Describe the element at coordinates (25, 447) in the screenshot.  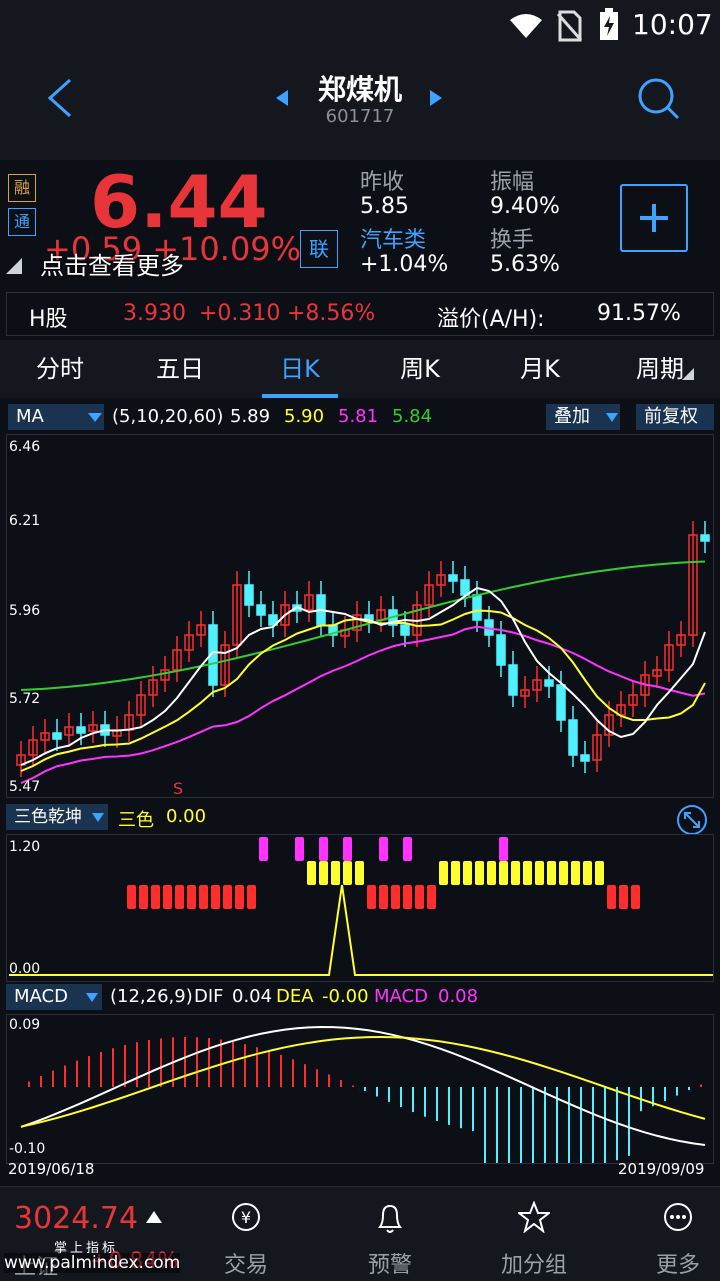
I see `price-axis-top: 6.46` at that location.